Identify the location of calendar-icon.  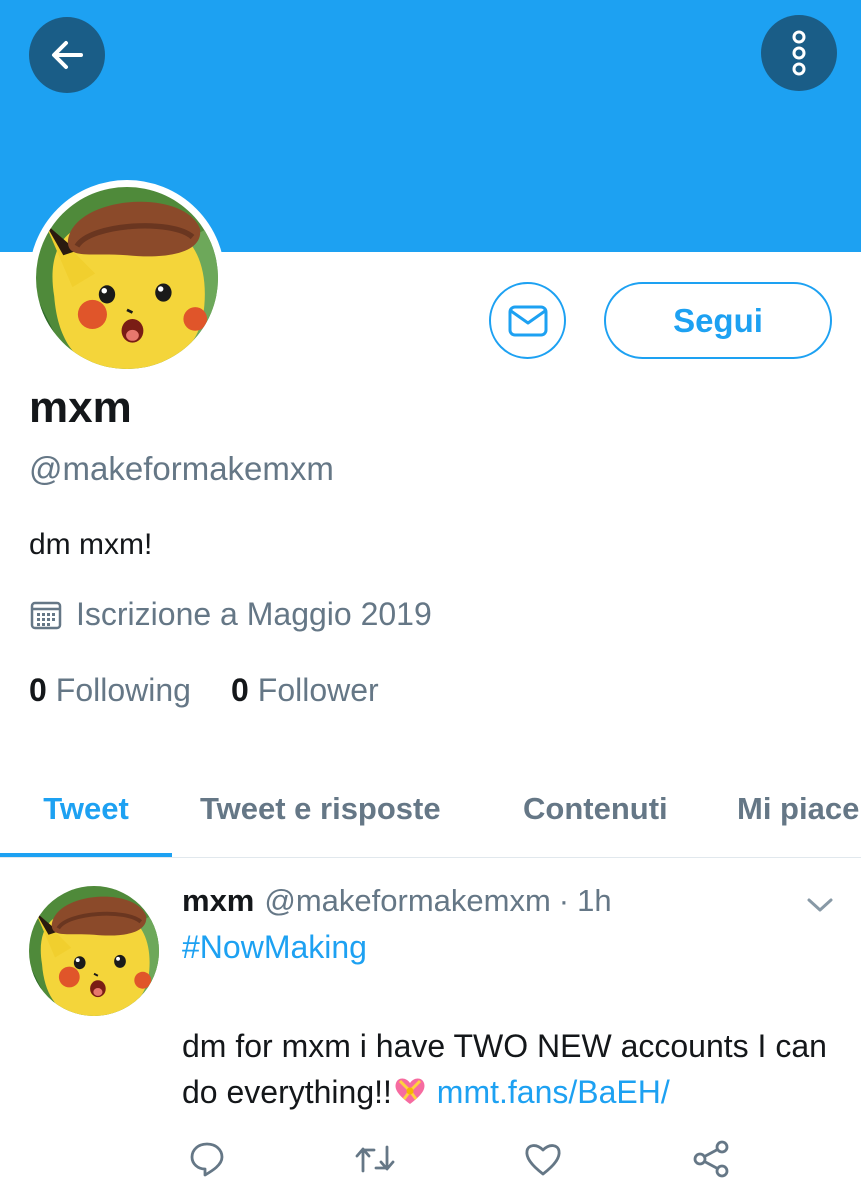
(46, 615).